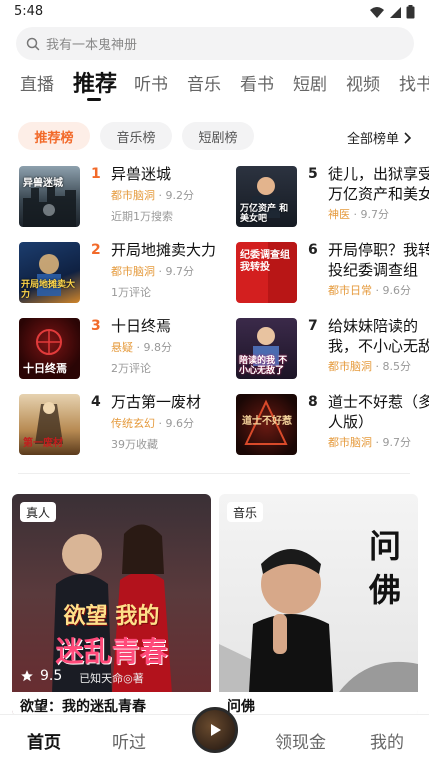 This screenshot has width=429, height=762. Describe the element at coordinates (111, 704) in the screenshot. I see `card-title: 欲望：我的迷乱青春` at that location.